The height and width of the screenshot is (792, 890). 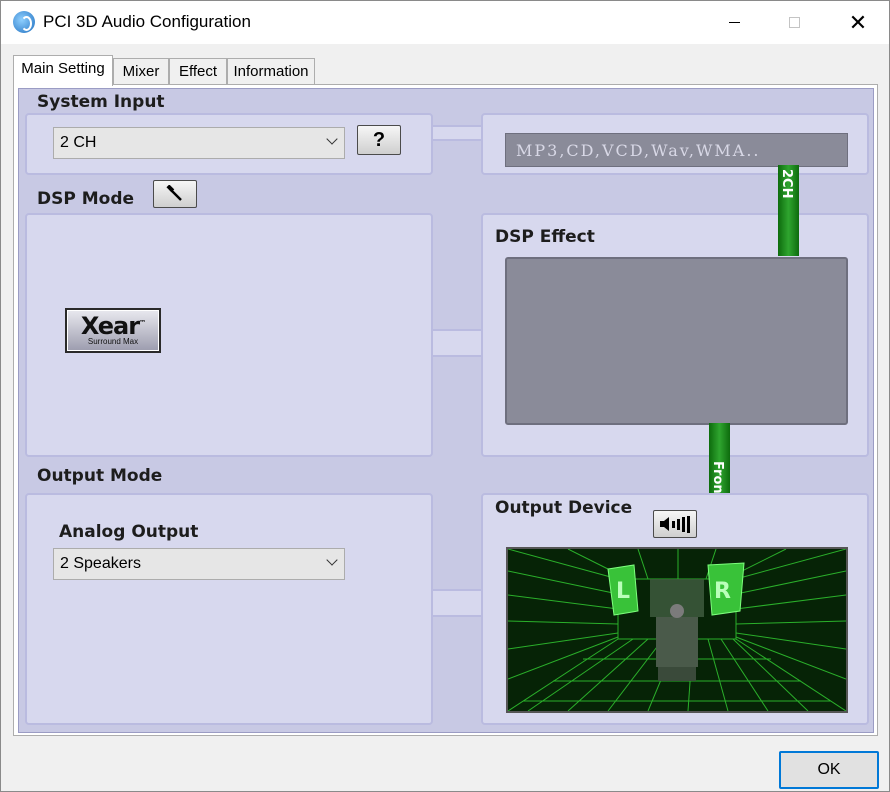 What do you see at coordinates (110, 326) in the screenshot?
I see `xear-logo-text: Xear` at bounding box center [110, 326].